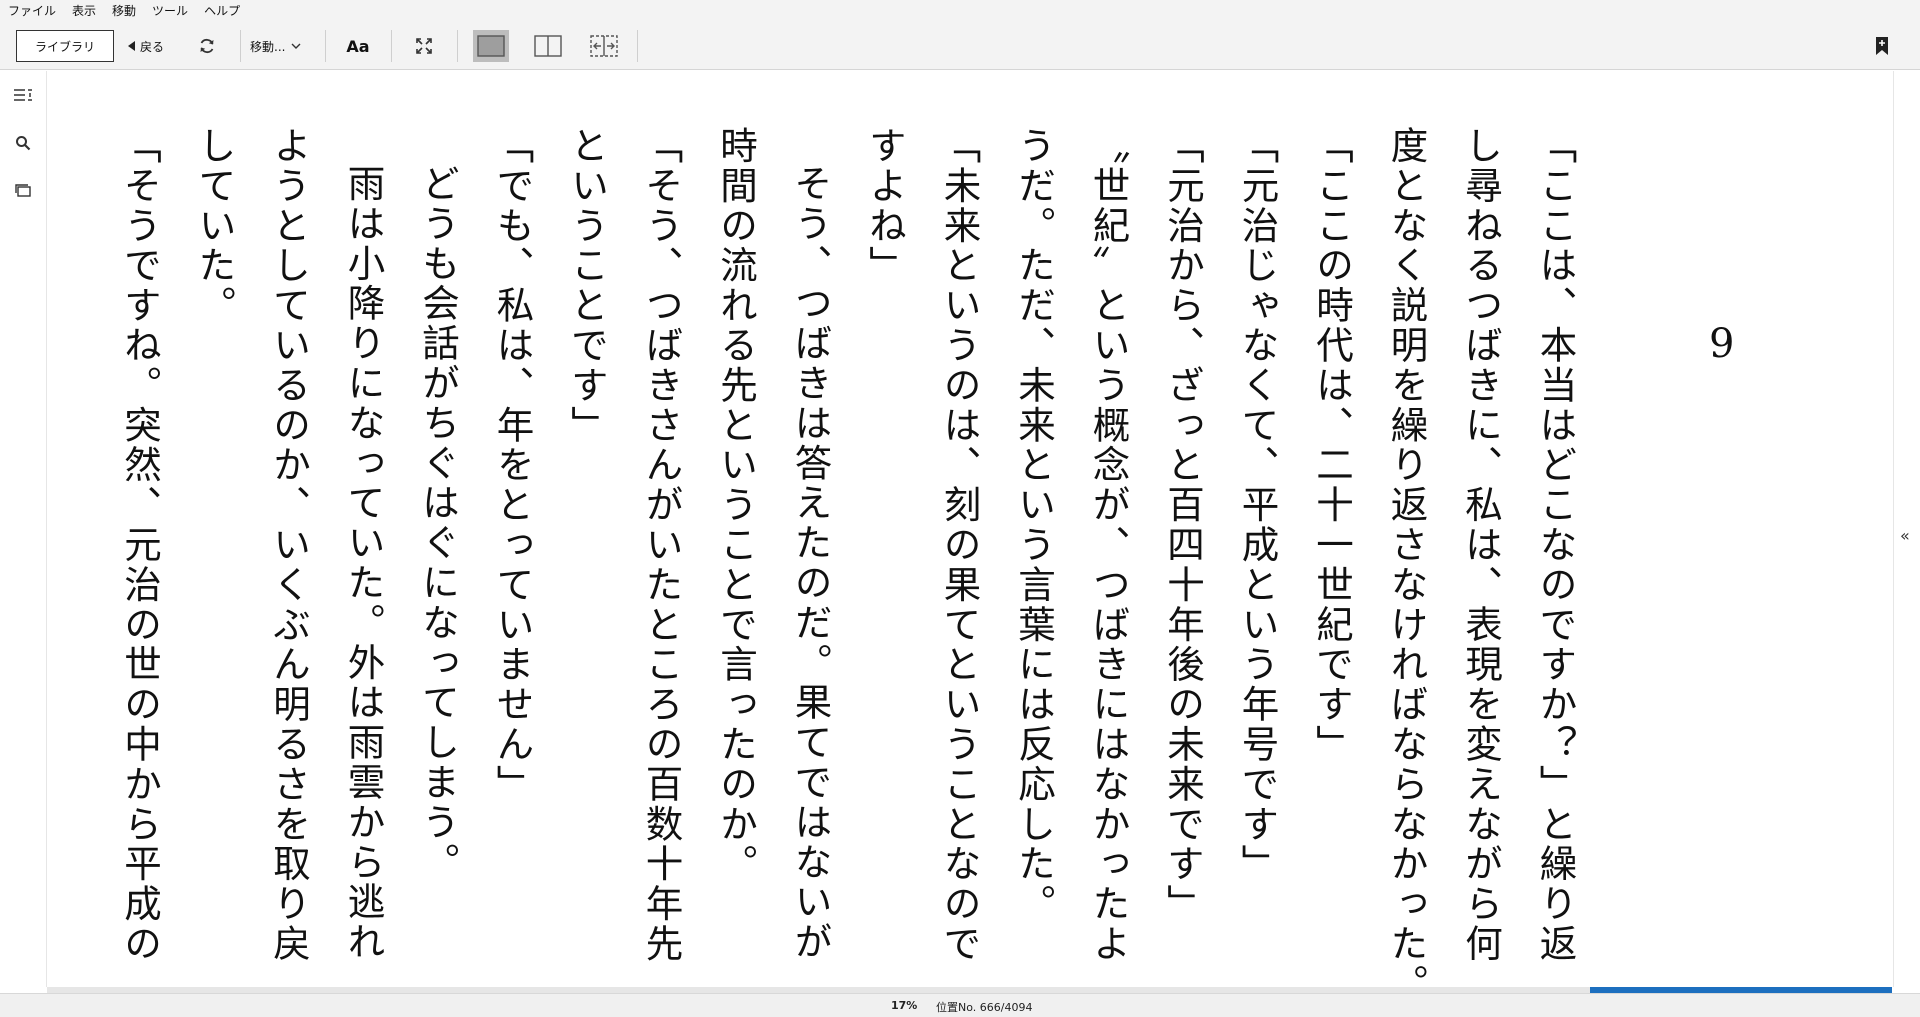 This screenshot has width=1920, height=1017. What do you see at coordinates (735, 505) in the screenshot?
I see `text-line: 時間の流れる先ということで言ったのか。` at bounding box center [735, 505].